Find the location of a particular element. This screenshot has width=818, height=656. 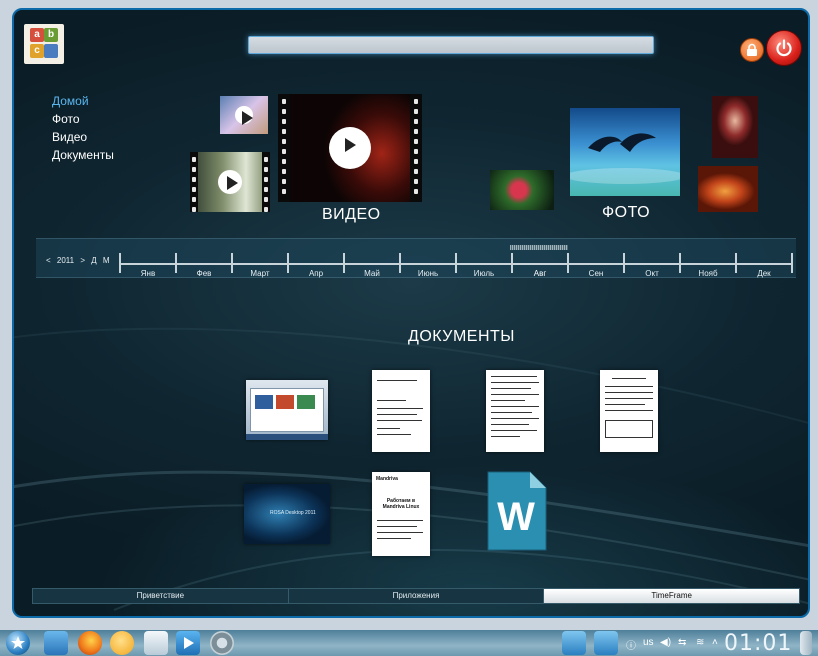

mail-icon is located at coordinates (156, 643).